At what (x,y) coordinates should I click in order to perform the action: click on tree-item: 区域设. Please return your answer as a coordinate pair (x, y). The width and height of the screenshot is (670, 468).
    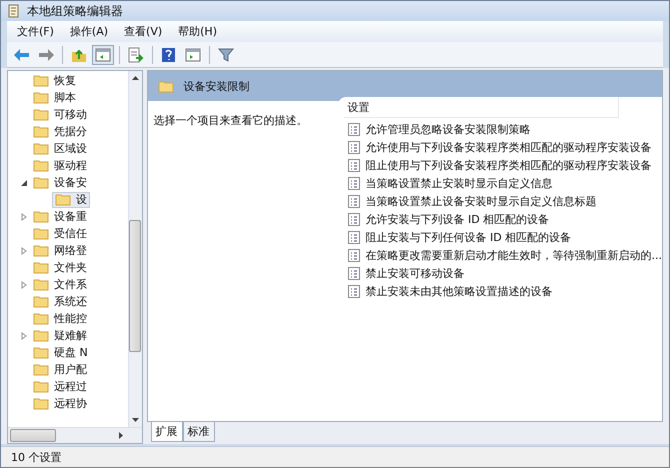
    Looking at the image, I should click on (60, 148).